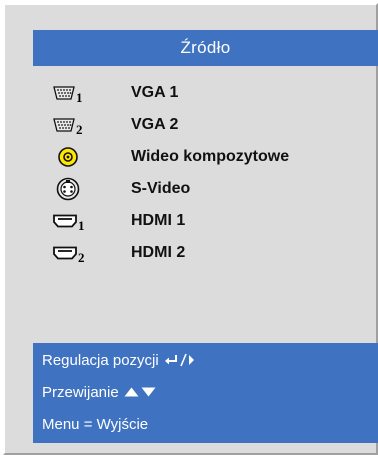 This screenshot has width=378, height=455. Describe the element at coordinates (158, 220) in the screenshot. I see `source-label: HDMI 1` at that location.